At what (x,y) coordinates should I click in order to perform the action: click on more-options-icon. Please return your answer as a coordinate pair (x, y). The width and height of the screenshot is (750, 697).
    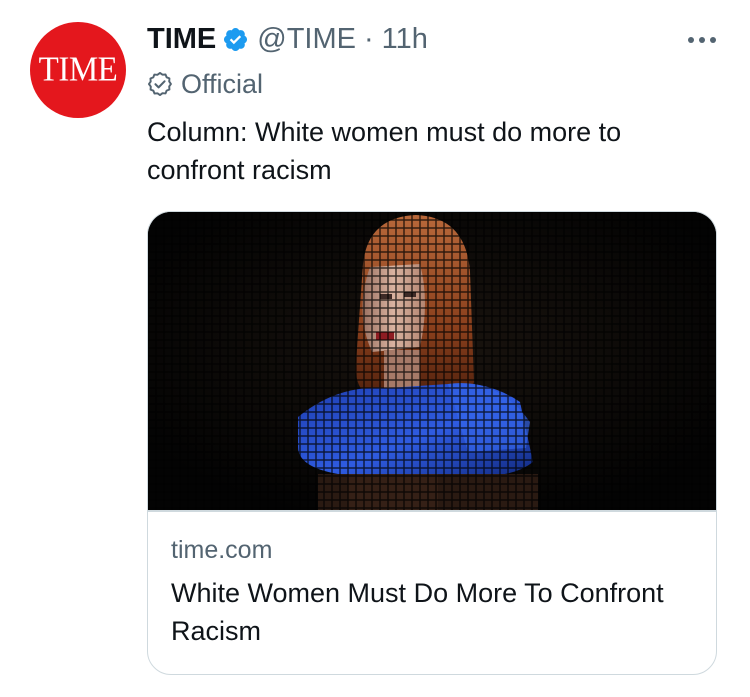
    Looking at the image, I should click on (702, 40).